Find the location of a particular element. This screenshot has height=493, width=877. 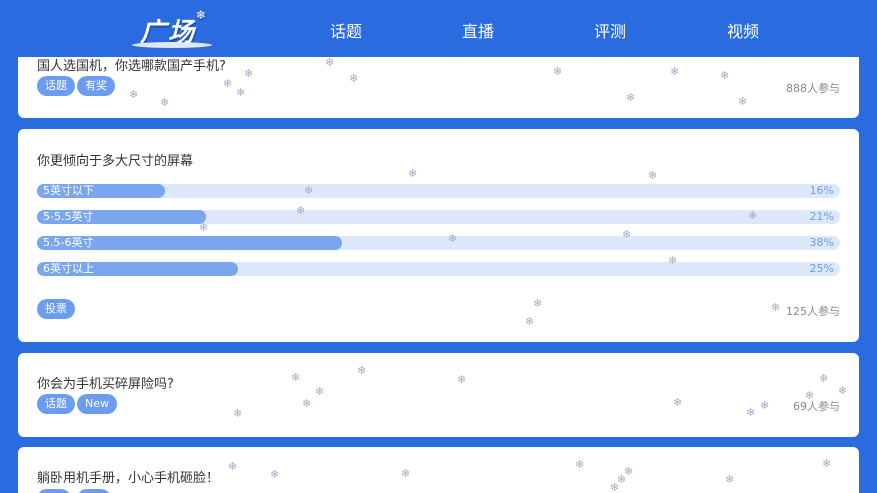

nav-tab-topics: 话题 is located at coordinates (346, 30).